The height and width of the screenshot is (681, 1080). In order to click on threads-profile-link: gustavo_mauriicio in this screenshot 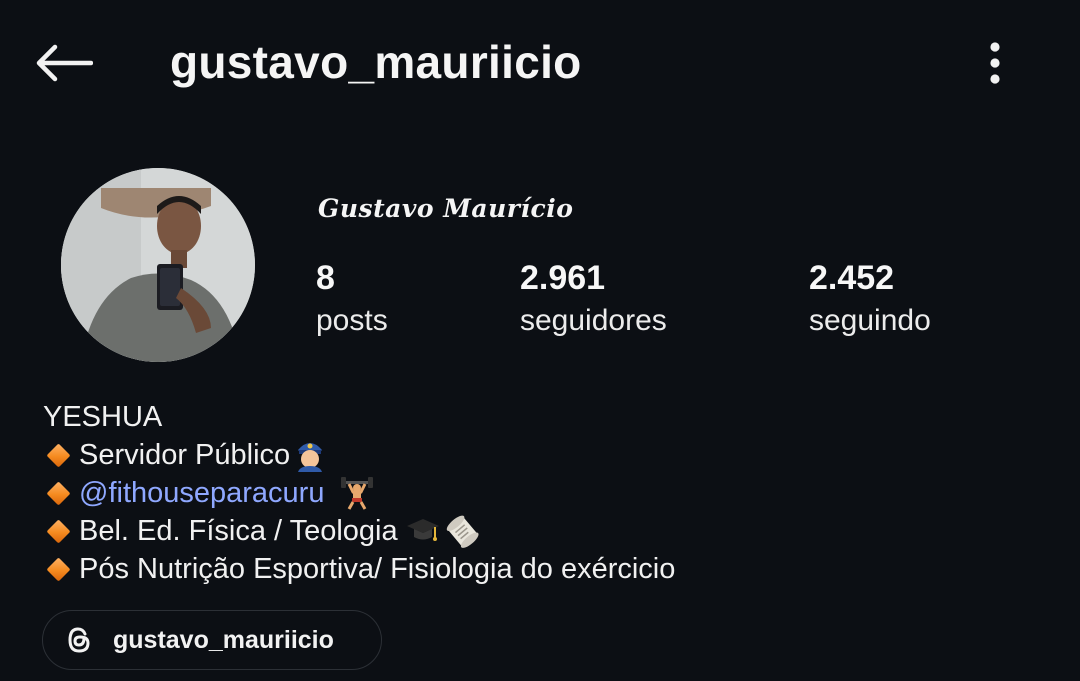, I will do `click(212, 640)`.